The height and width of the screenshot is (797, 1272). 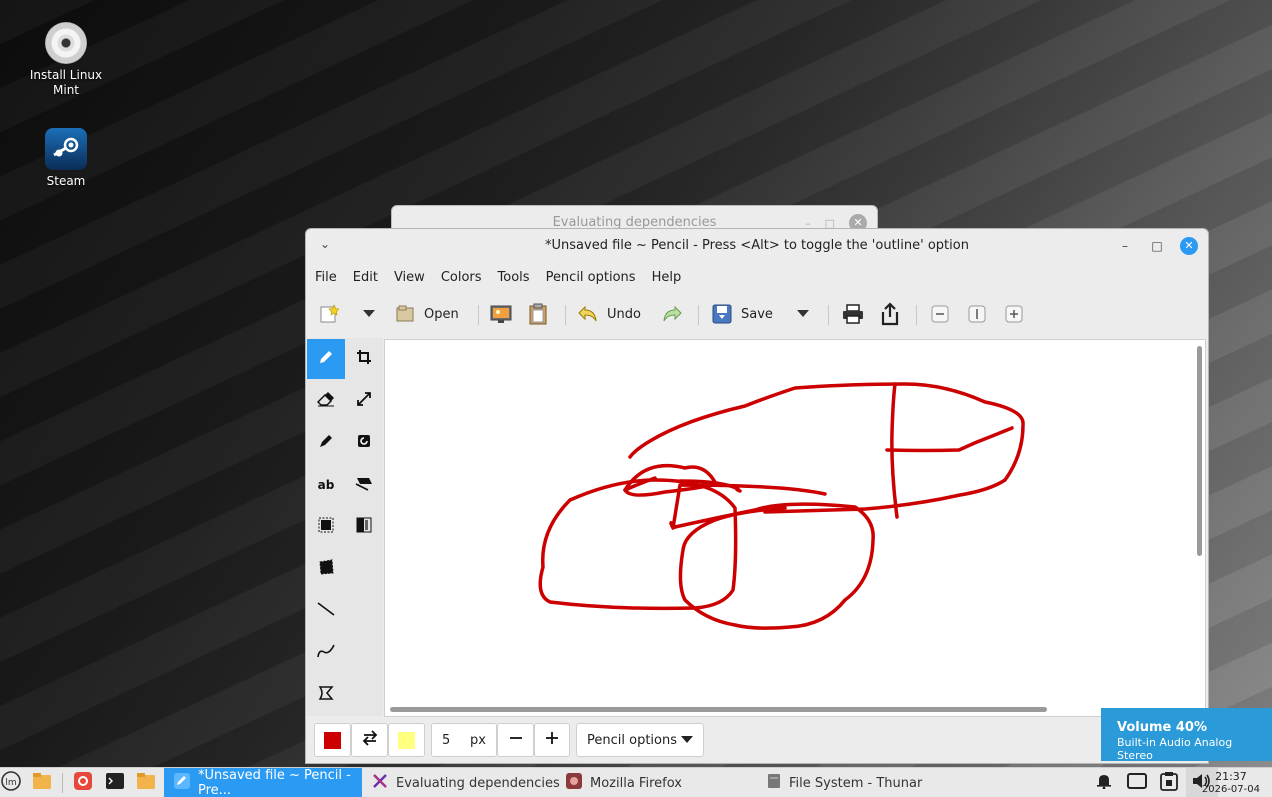 What do you see at coordinates (364, 359) in the screenshot?
I see `tool-crop` at bounding box center [364, 359].